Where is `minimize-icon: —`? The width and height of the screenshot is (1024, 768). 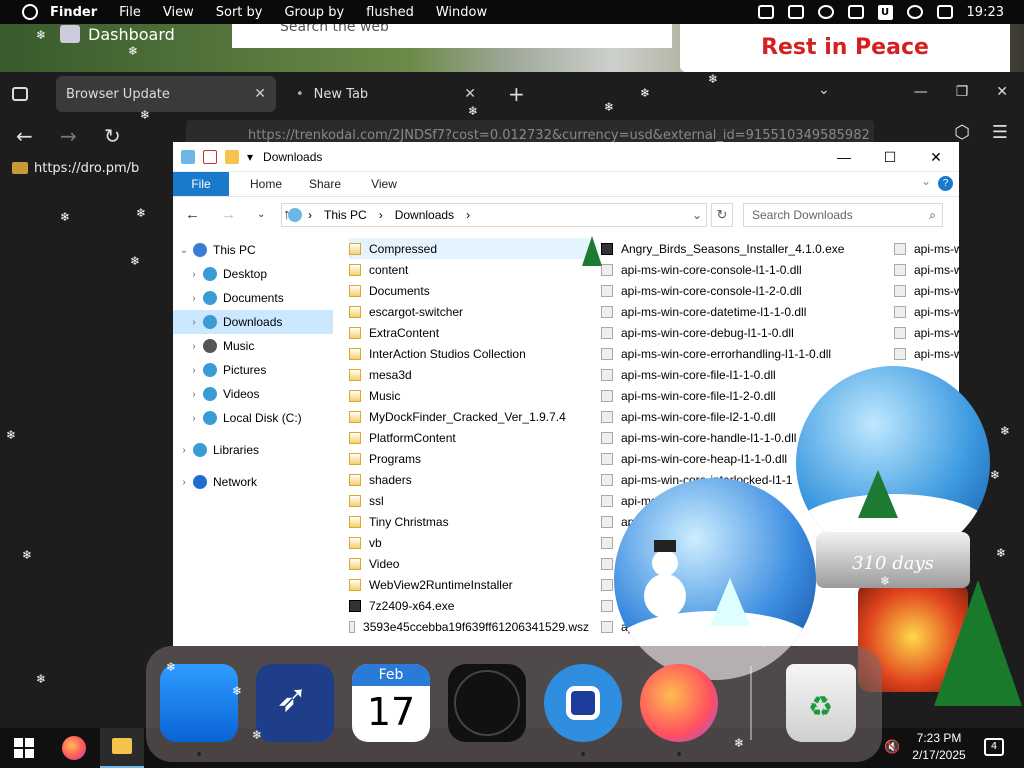 minimize-icon: — is located at coordinates (921, 92).